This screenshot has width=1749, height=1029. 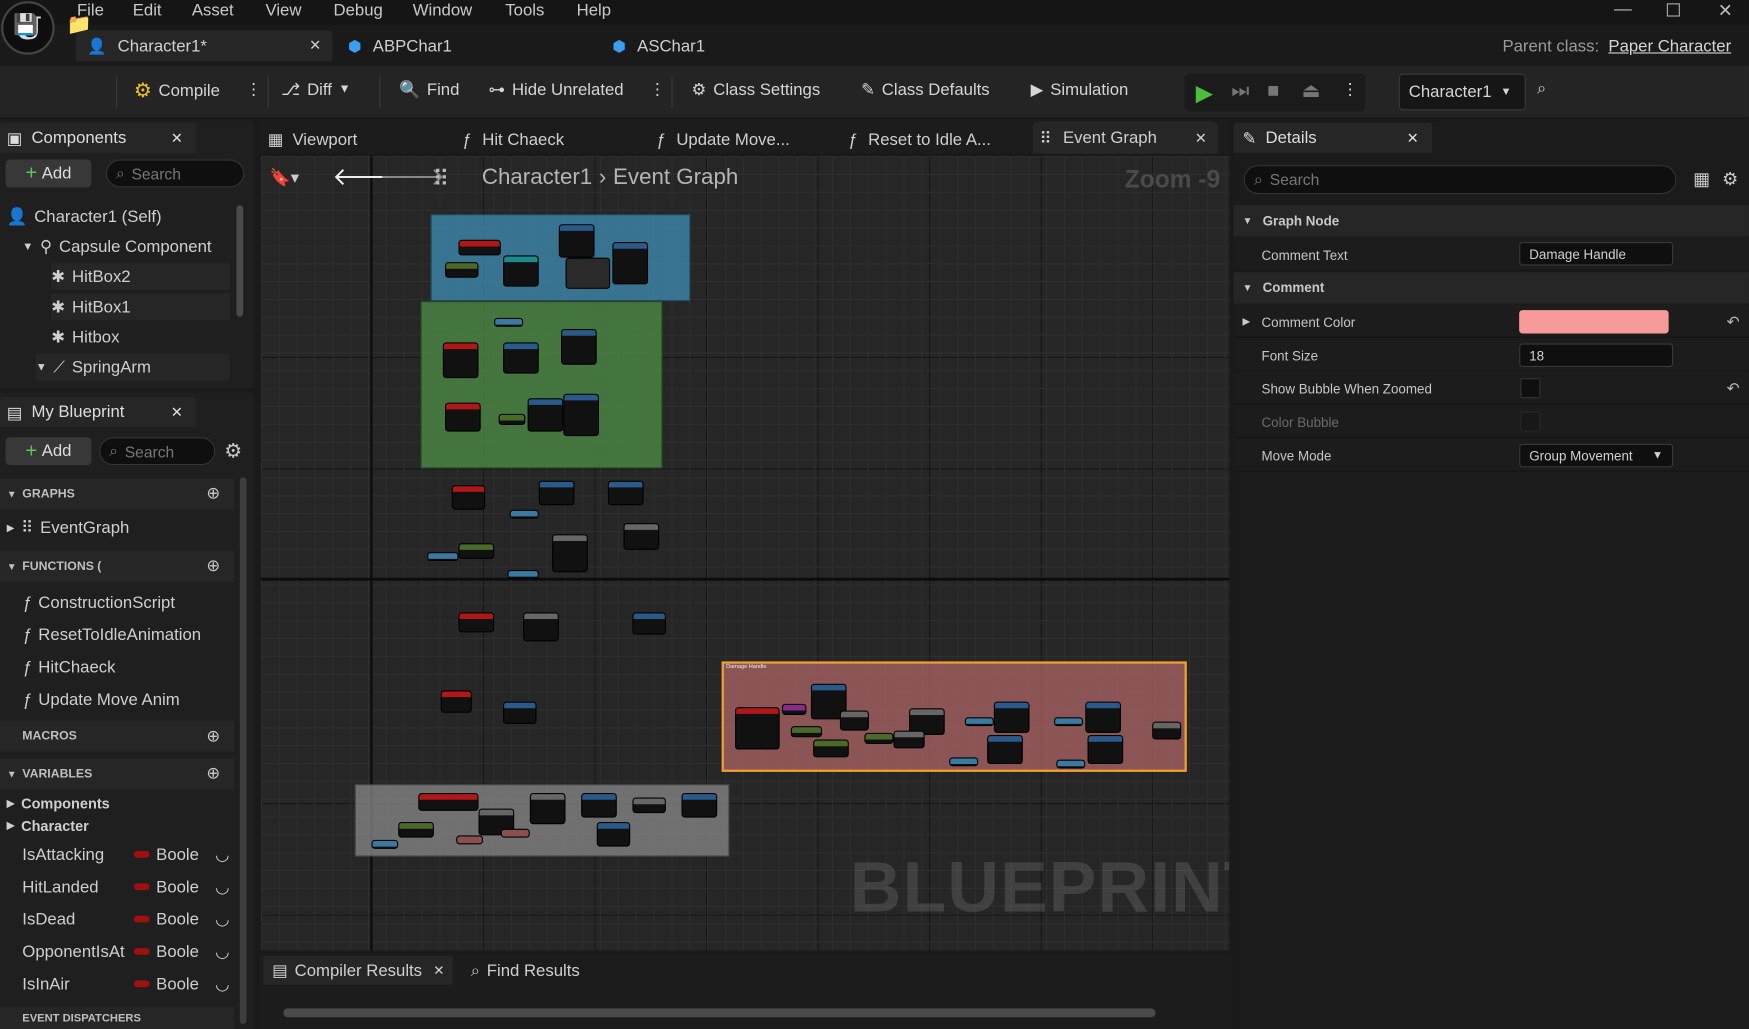 I want to click on browse-icon: 📁, so click(x=79, y=24).